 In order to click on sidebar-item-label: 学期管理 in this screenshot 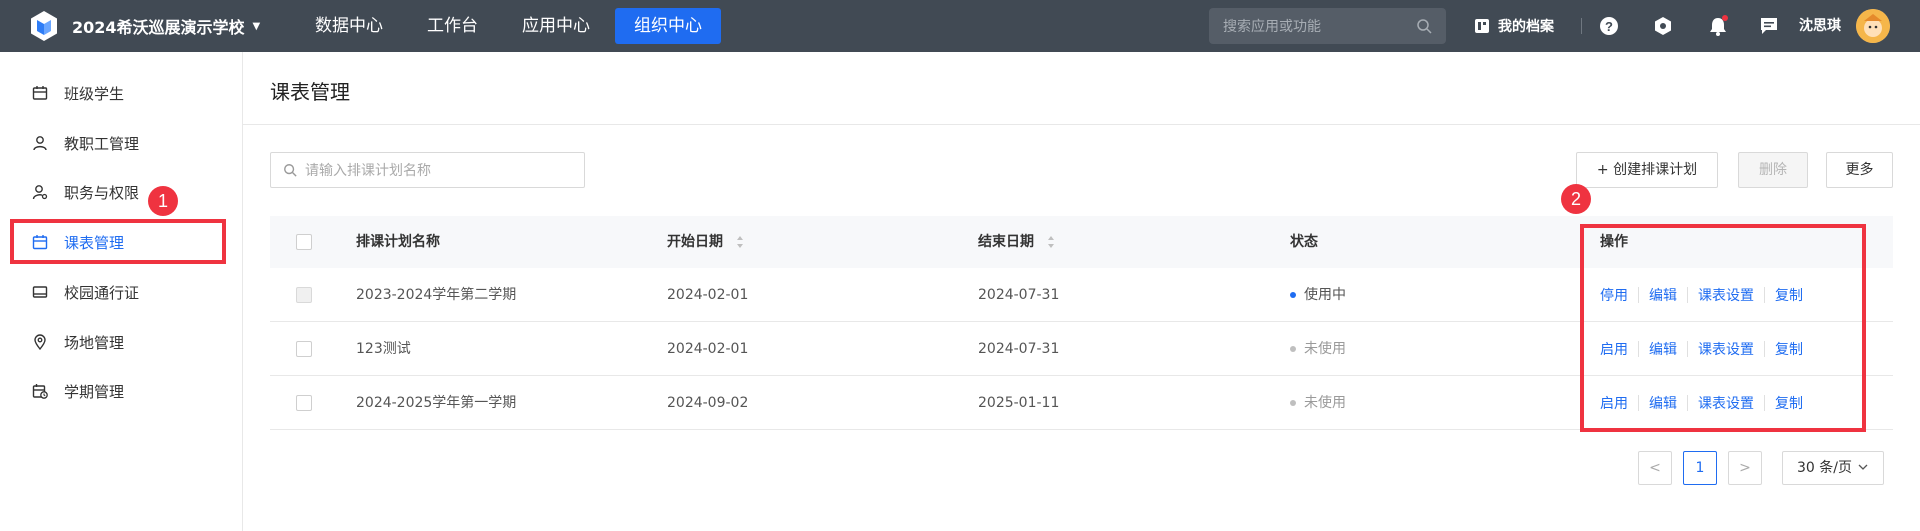, I will do `click(94, 391)`.